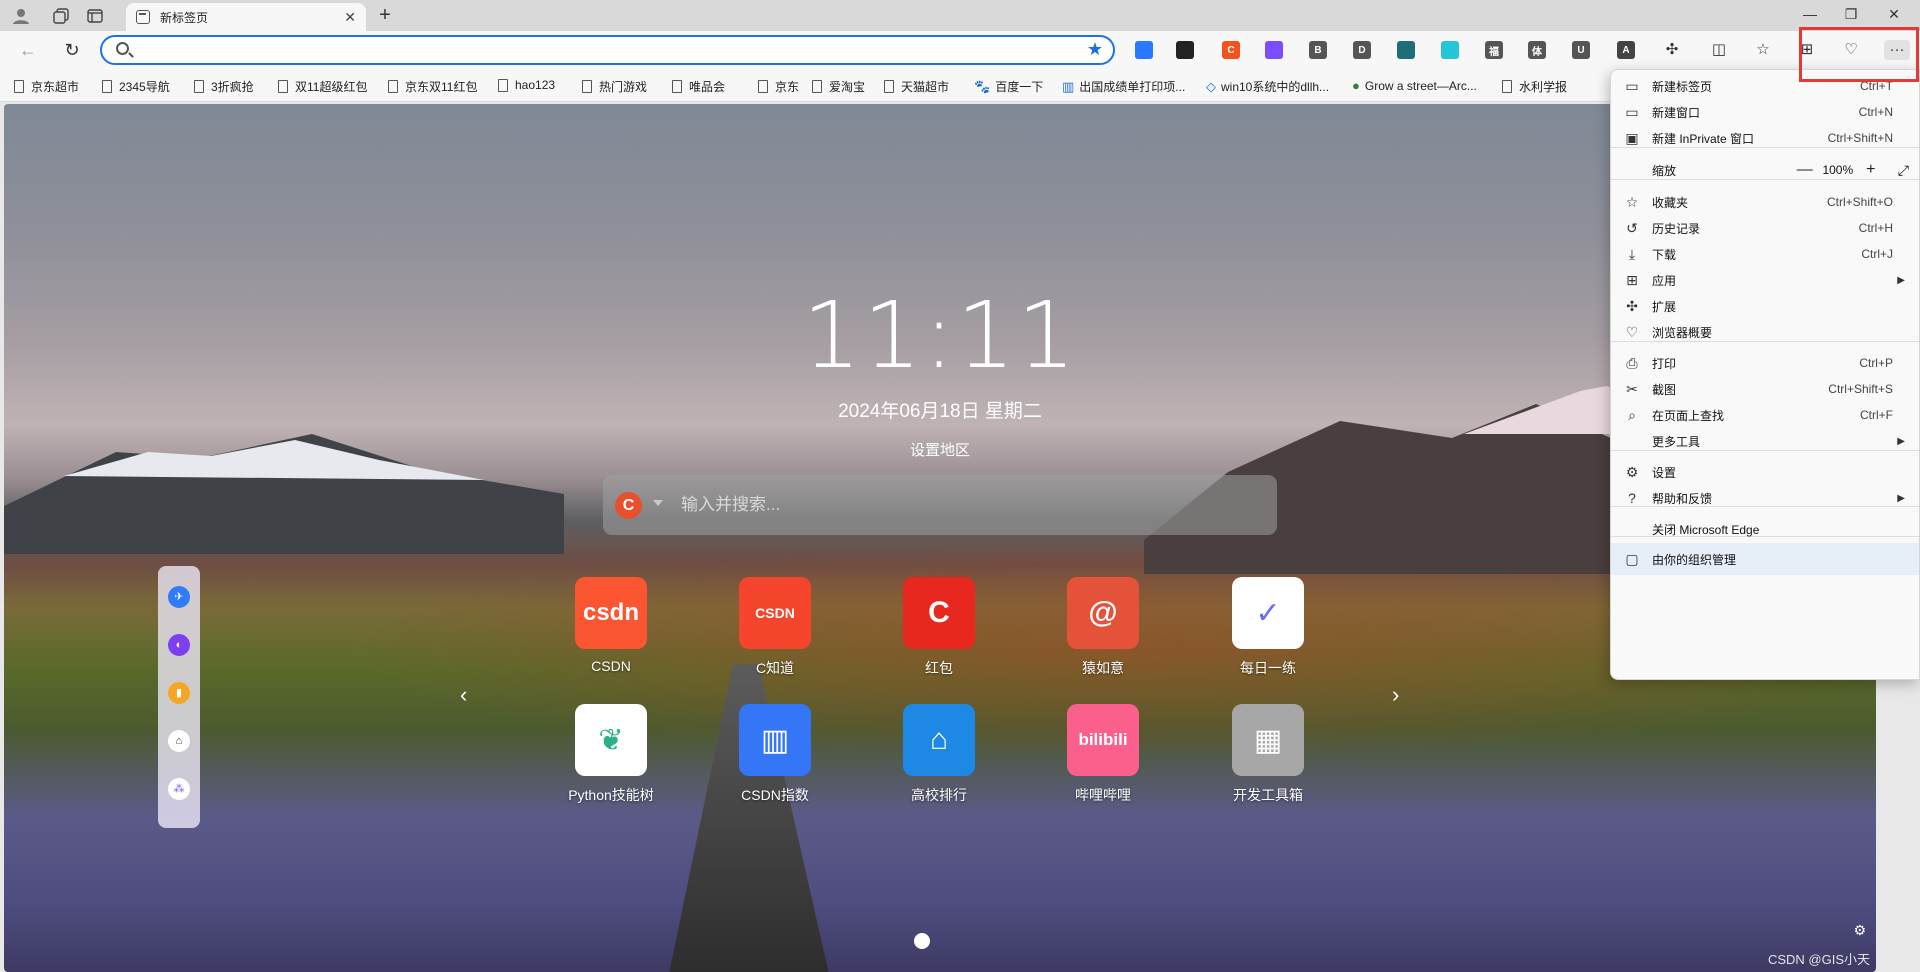 This screenshot has width=1920, height=972. I want to click on shortcut-tile: ⌂ 高校排行, so click(939, 754).